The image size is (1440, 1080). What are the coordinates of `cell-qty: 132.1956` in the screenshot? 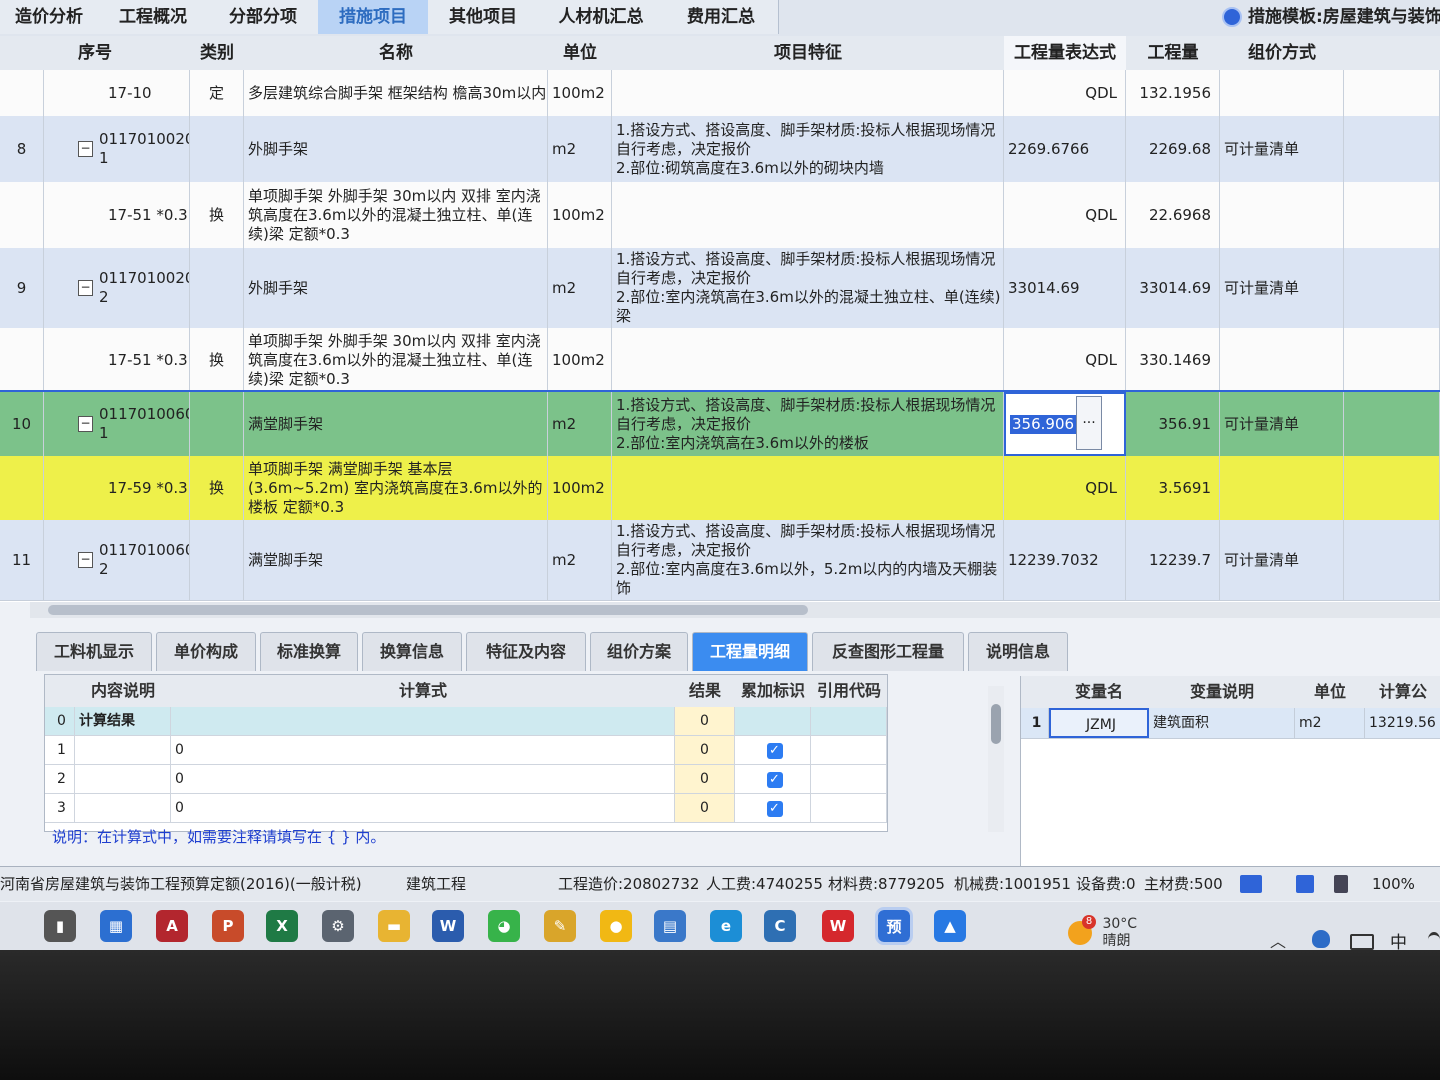 It's located at (1173, 93).